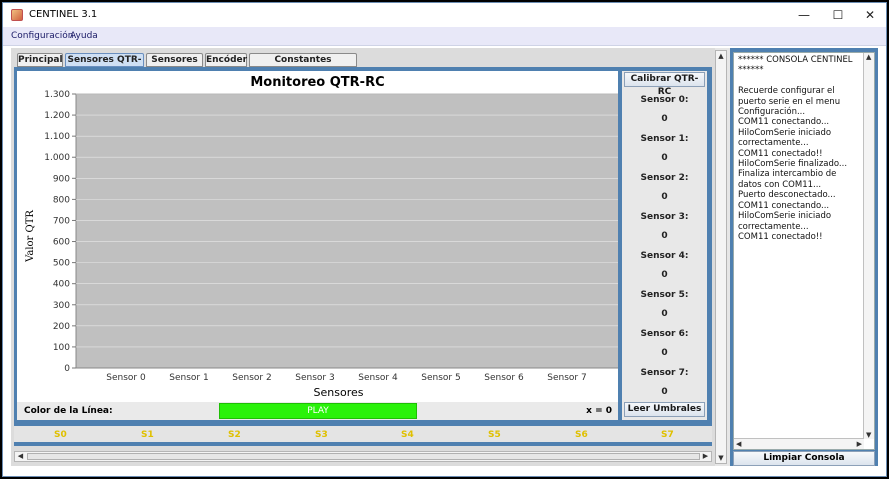 This screenshot has height=479, width=889. I want to click on legend-s1: S1, so click(147, 435).